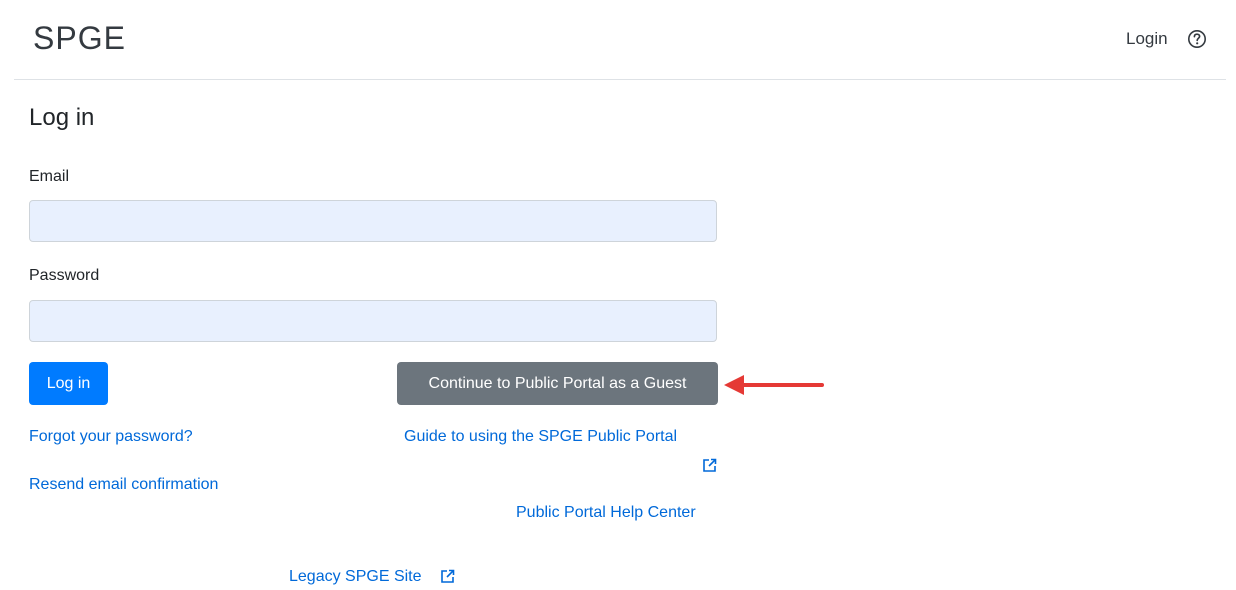 This screenshot has height=590, width=1236. Describe the element at coordinates (606, 513) in the screenshot. I see `help-center-link: Public Portal Help Center` at that location.